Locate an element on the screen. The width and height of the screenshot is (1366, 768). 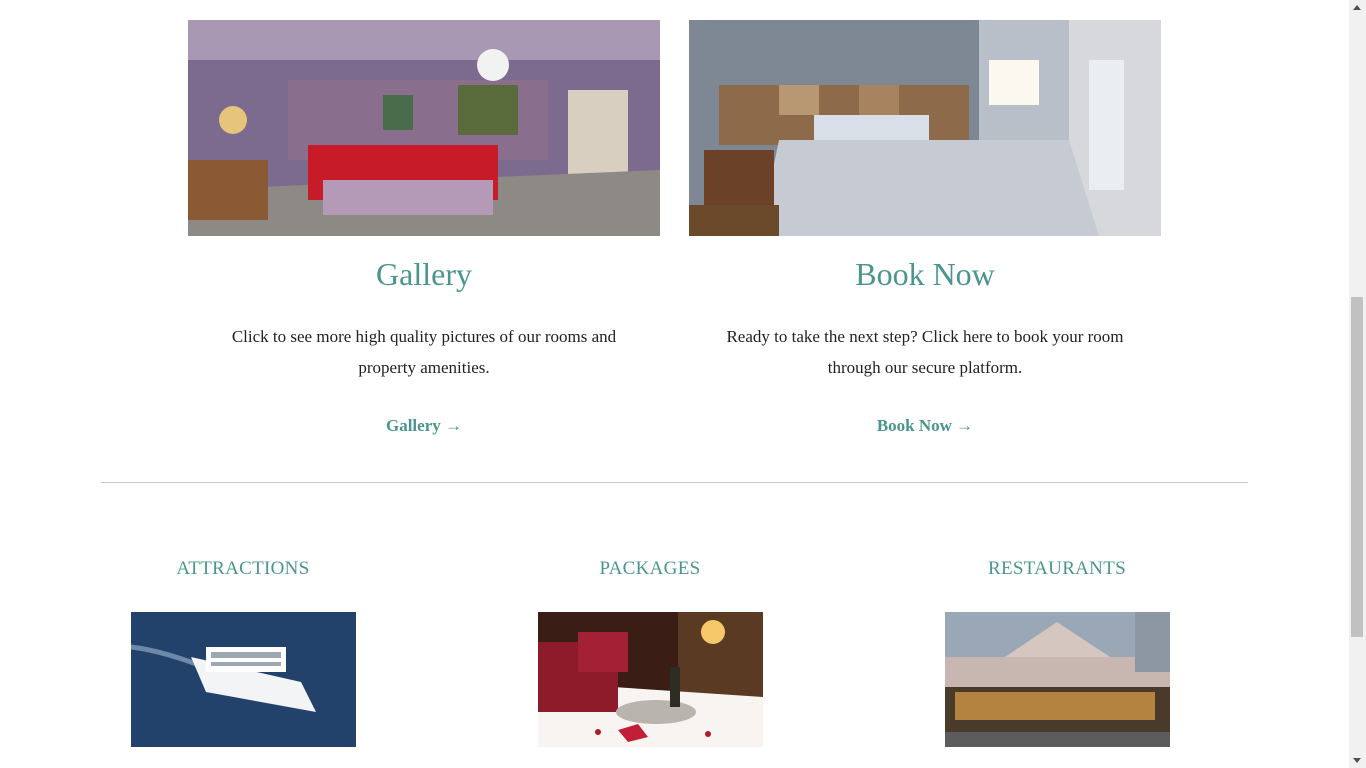
attractions-image is located at coordinates (243, 679).